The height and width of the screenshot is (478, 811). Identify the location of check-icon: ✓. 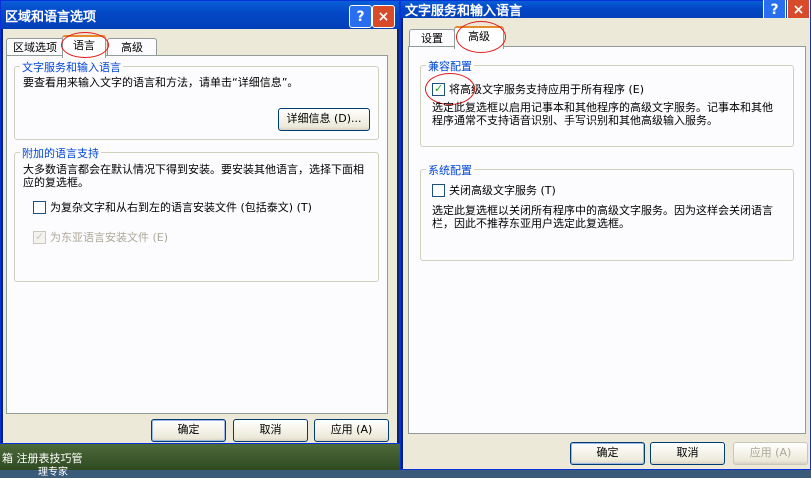
(40, 236).